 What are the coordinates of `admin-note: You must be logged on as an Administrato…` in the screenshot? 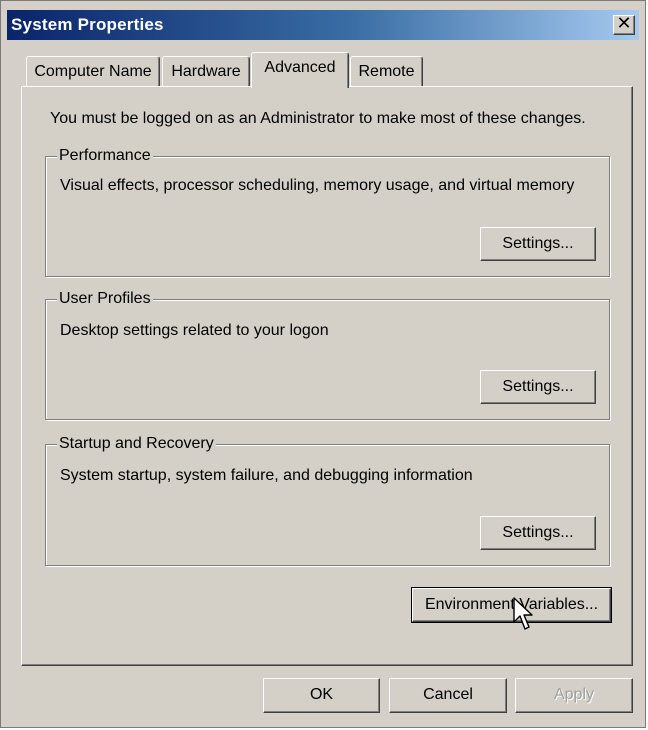 It's located at (318, 118).